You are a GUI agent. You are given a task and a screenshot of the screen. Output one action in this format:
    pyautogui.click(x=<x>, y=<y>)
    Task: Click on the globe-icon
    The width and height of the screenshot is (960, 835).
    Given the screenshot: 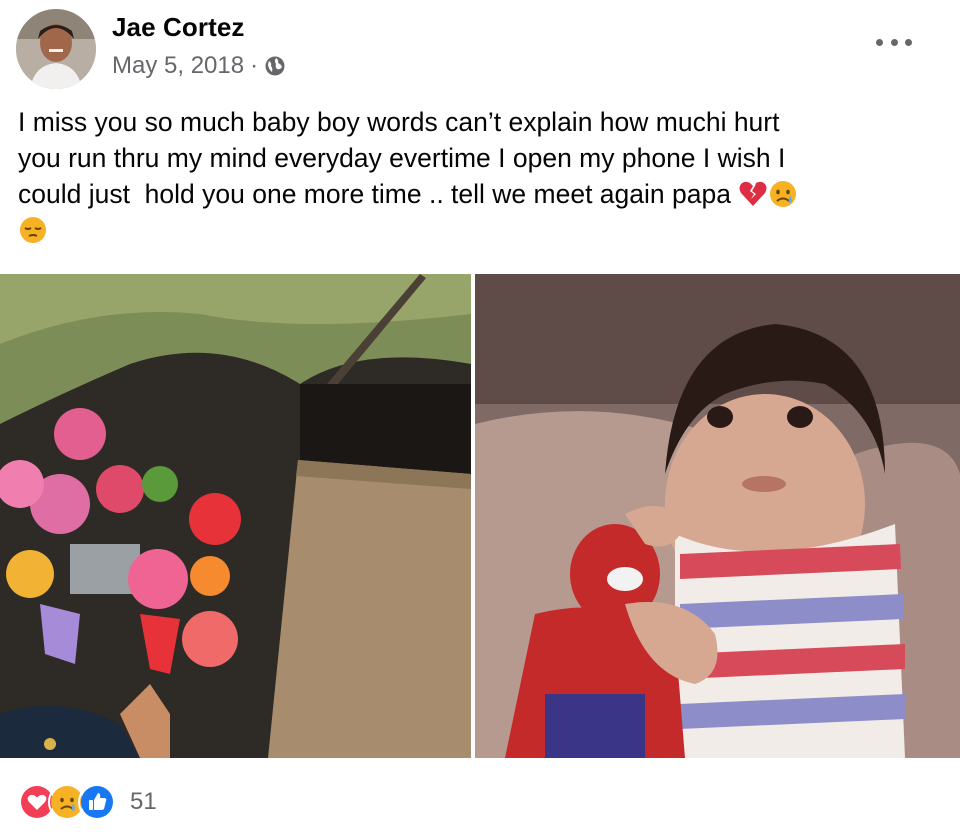 What is the action you would take?
    pyautogui.click(x=275, y=66)
    